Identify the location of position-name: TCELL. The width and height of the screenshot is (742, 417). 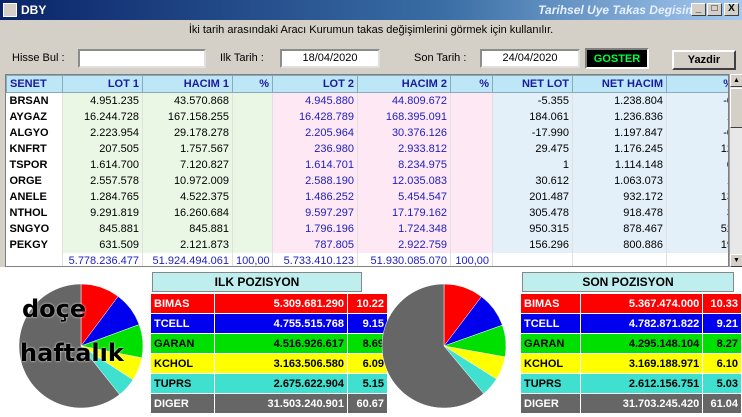
(550, 323).